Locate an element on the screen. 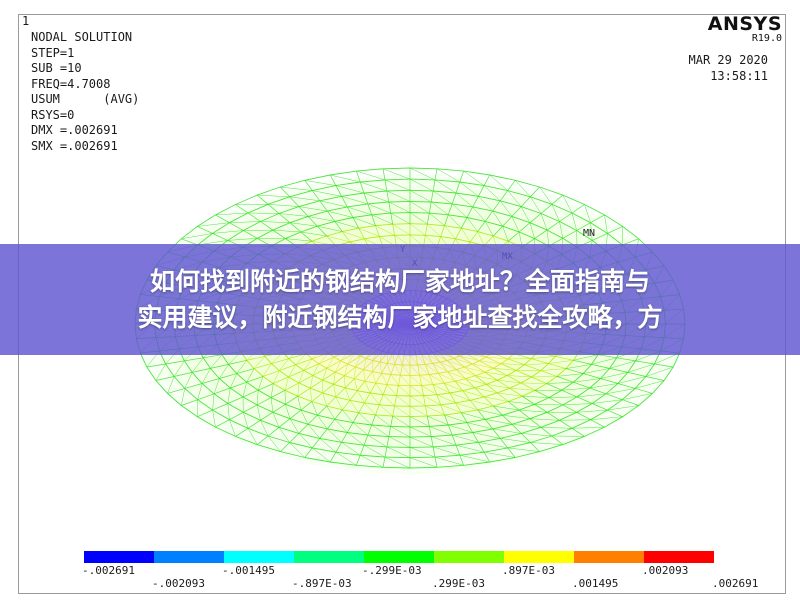 The width and height of the screenshot is (800, 606). min-label: MN is located at coordinates (589, 233).